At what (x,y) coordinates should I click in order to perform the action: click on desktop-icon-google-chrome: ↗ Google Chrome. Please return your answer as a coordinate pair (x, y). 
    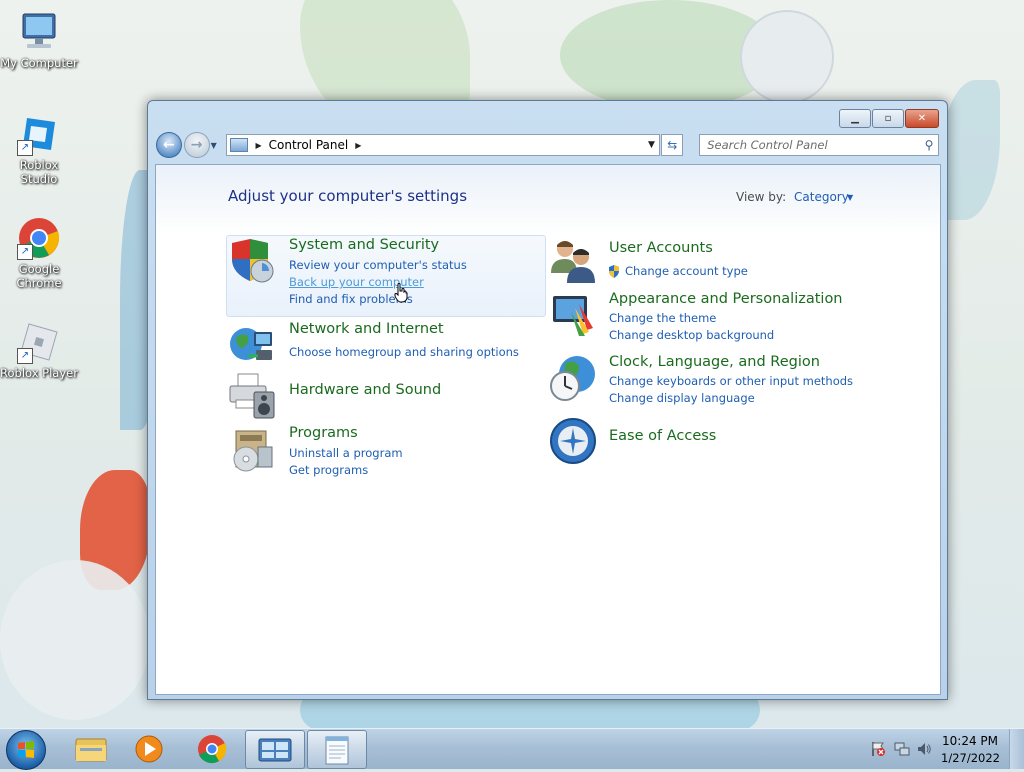
    Looking at the image, I should click on (39, 253).